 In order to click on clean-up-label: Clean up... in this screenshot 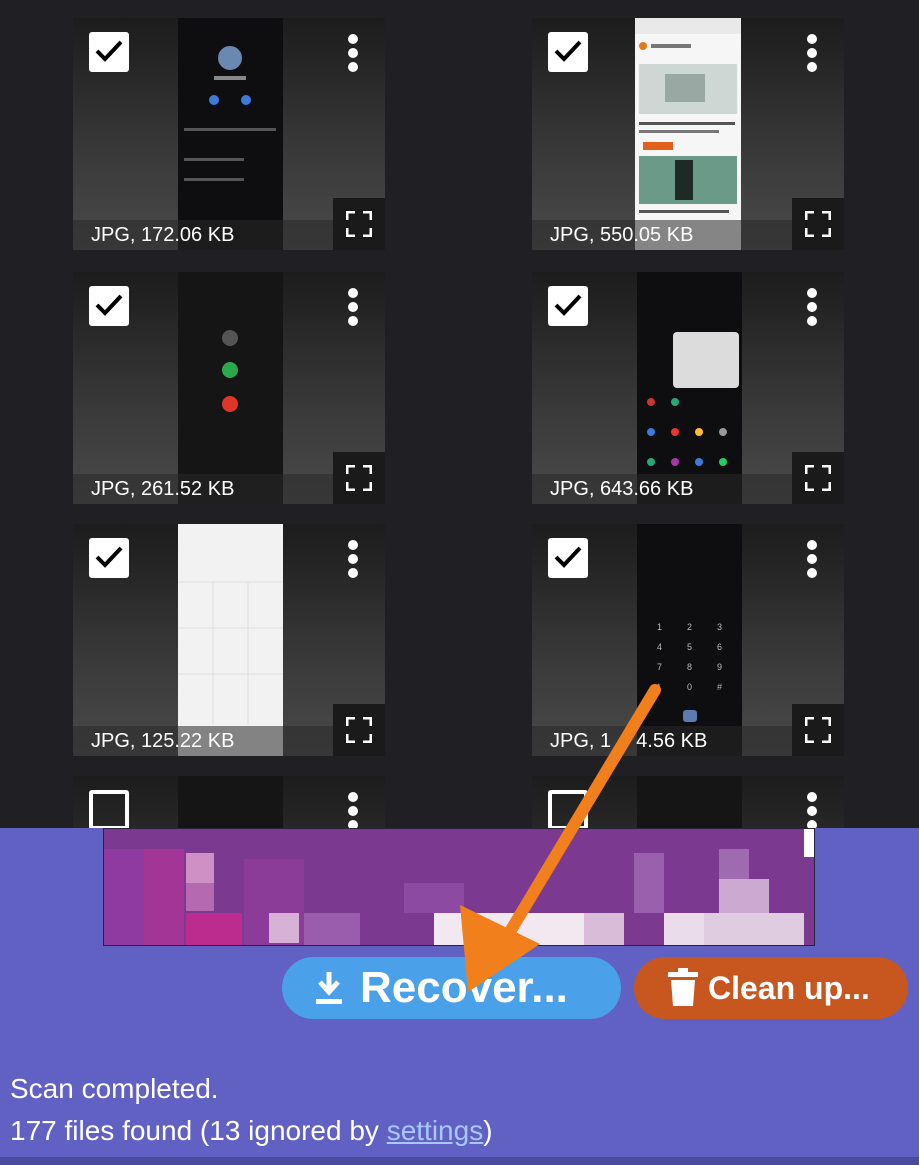, I will do `click(789, 987)`.